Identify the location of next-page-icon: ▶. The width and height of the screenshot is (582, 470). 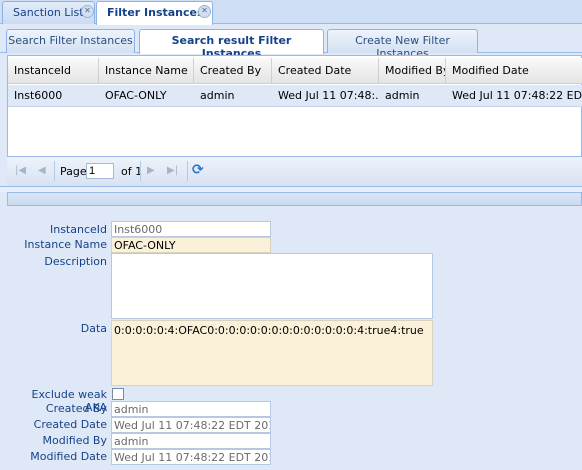
(151, 170).